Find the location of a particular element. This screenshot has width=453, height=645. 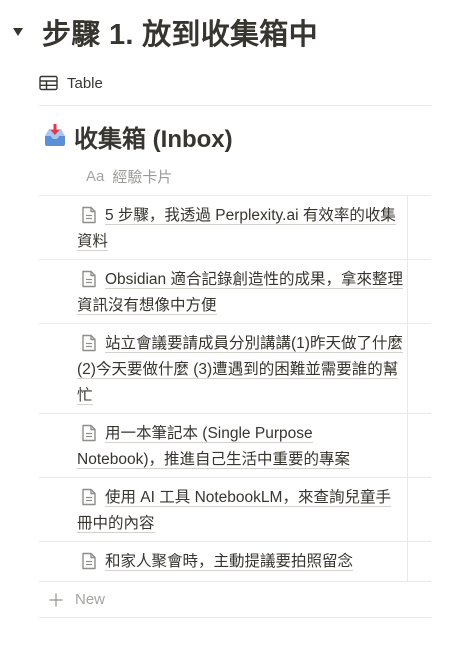

table-icon is located at coordinates (48, 83).